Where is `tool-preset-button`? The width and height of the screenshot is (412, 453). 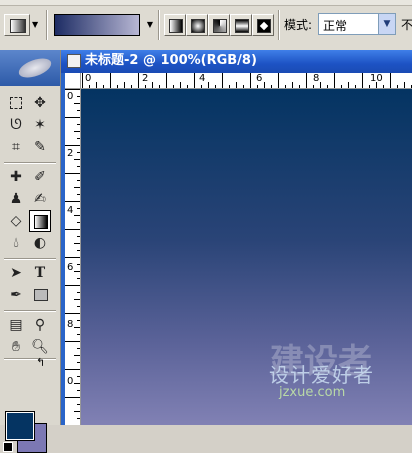
tool-preset-button is located at coordinates (17, 25).